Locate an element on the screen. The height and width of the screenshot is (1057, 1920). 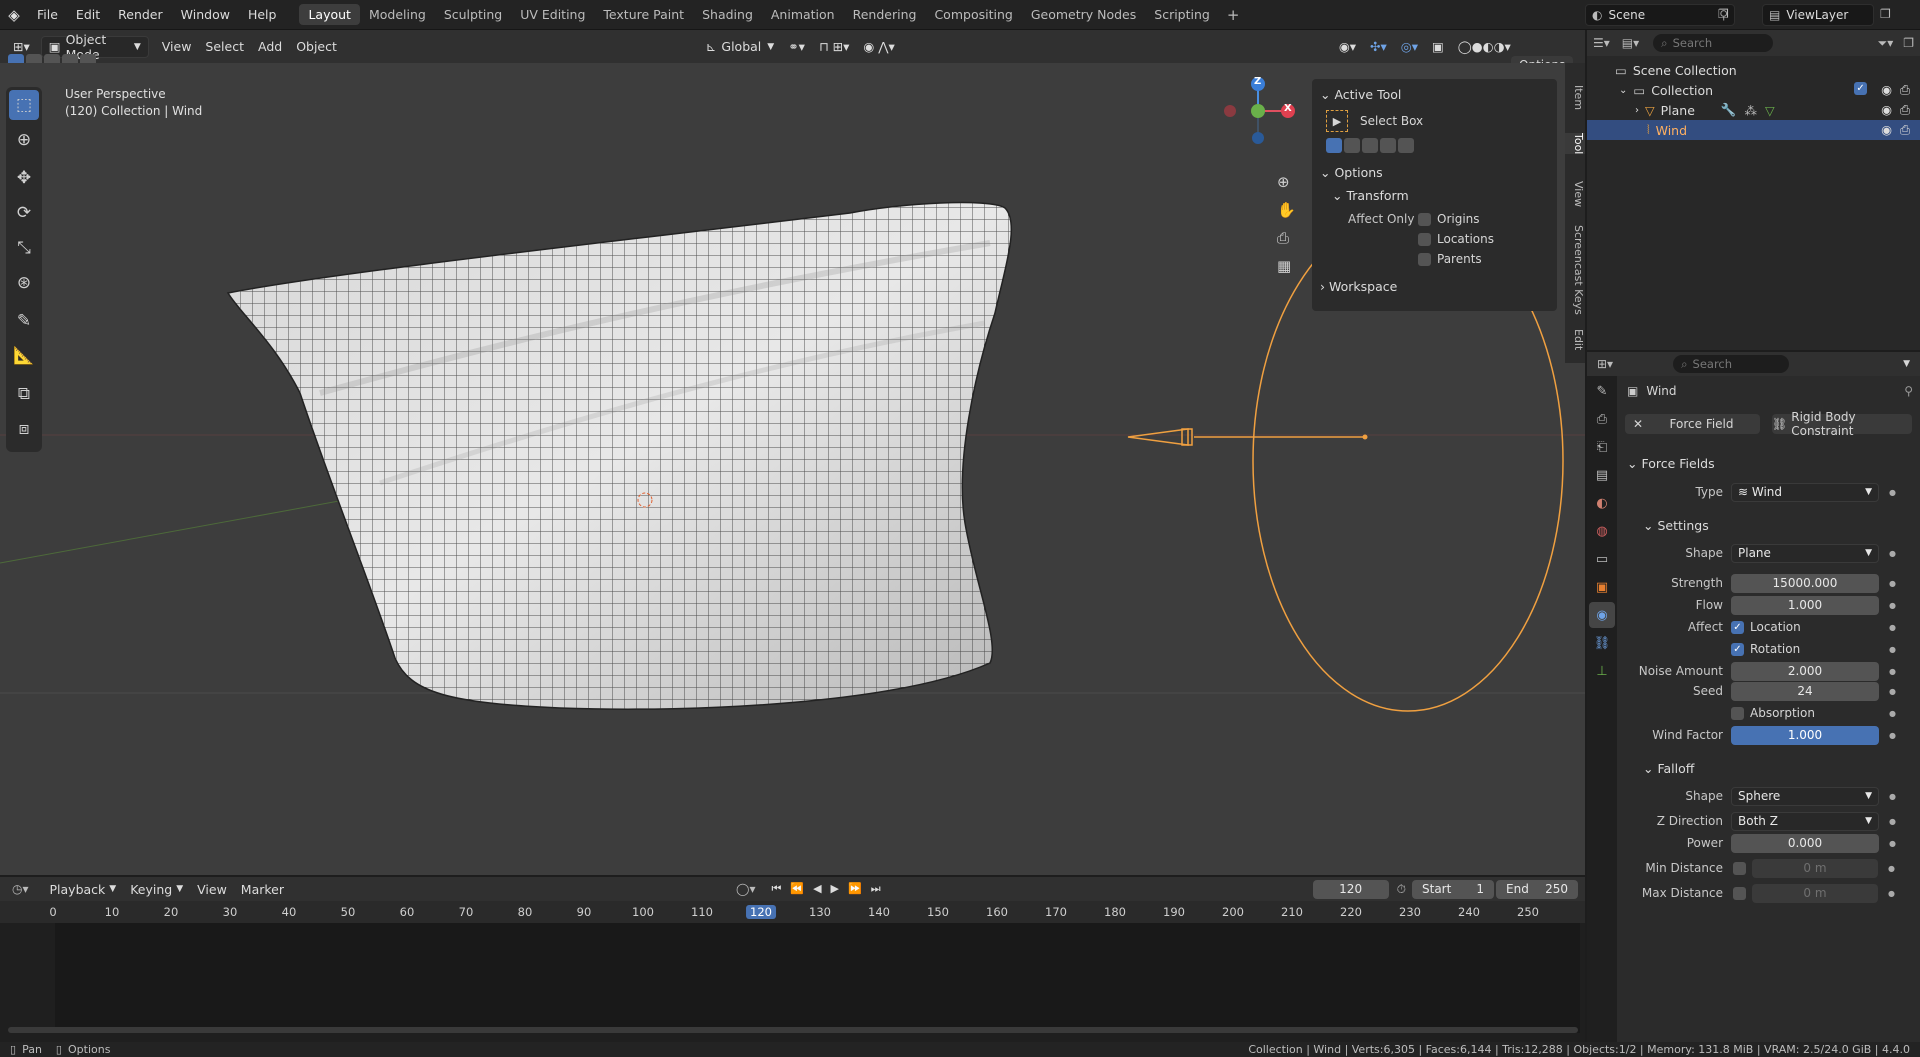
menu-marker: Marker is located at coordinates (262, 889).